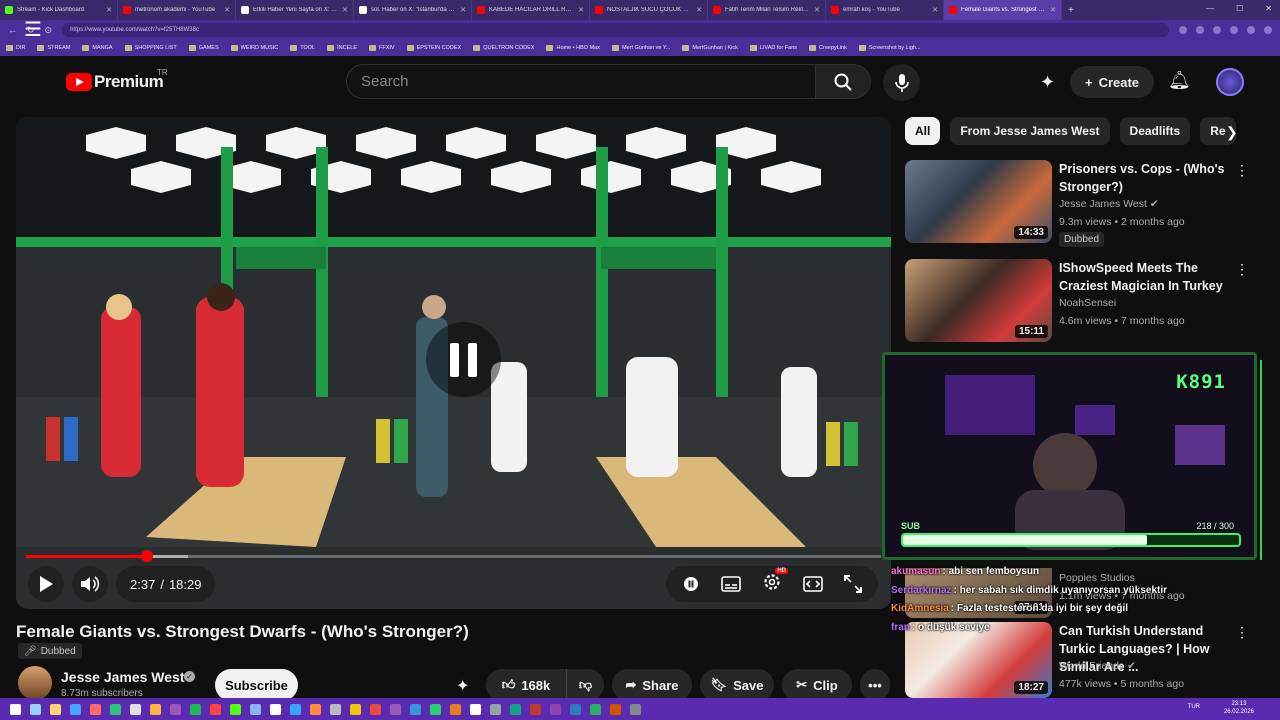 The height and width of the screenshot is (720, 1280). I want to click on system-clock: 23:13 26.02.2026, so click(1239, 708).